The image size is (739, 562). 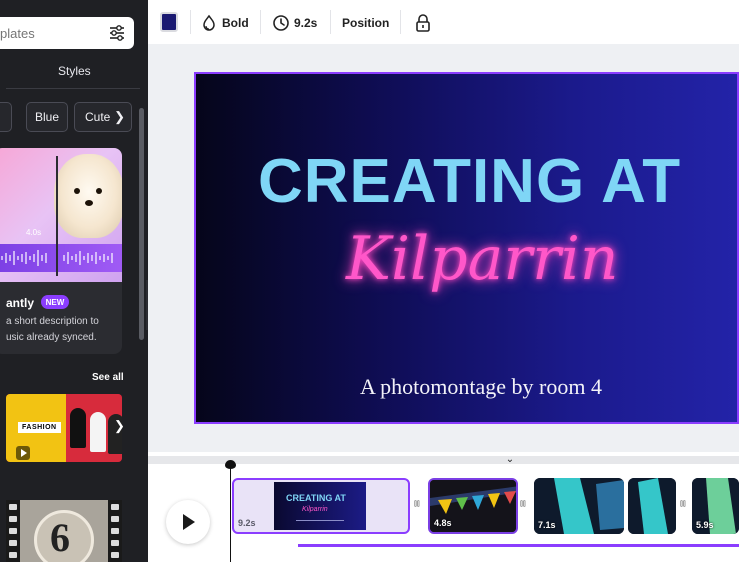 I want to click on chip-cute: Cute ❯, so click(x=103, y=117).